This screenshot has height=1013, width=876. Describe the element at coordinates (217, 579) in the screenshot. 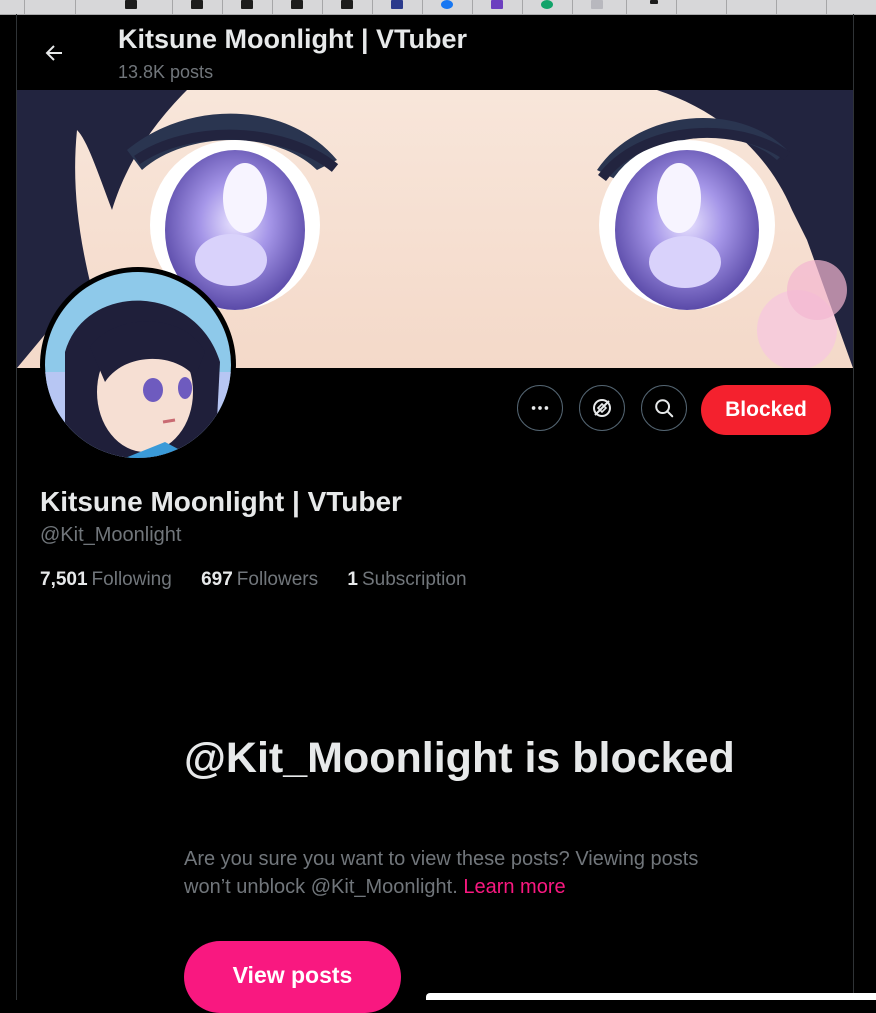

I see `stat-value: 697` at that location.